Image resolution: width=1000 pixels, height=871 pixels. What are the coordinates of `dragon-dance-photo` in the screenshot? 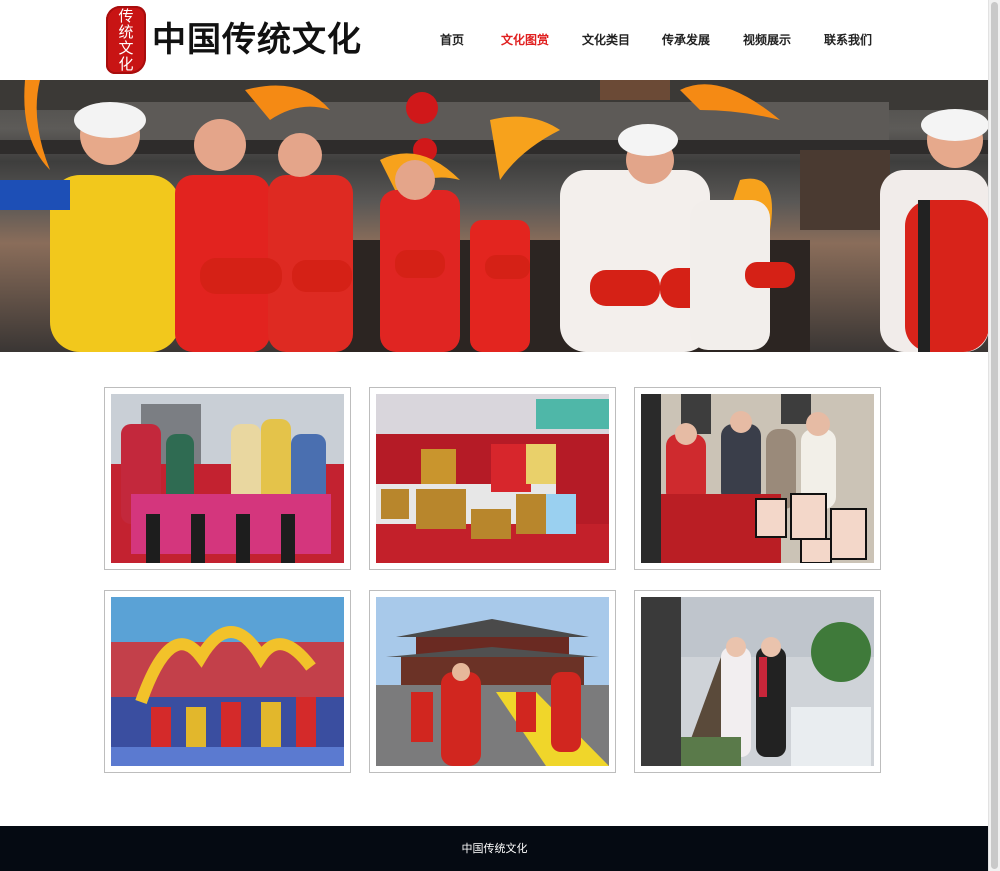 It's located at (227, 681).